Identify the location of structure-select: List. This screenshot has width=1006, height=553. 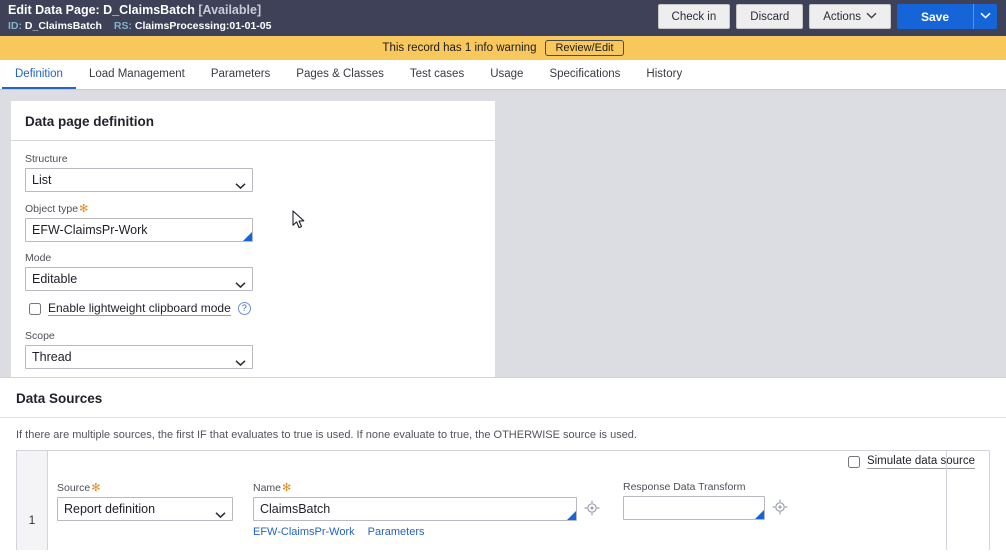
(139, 180).